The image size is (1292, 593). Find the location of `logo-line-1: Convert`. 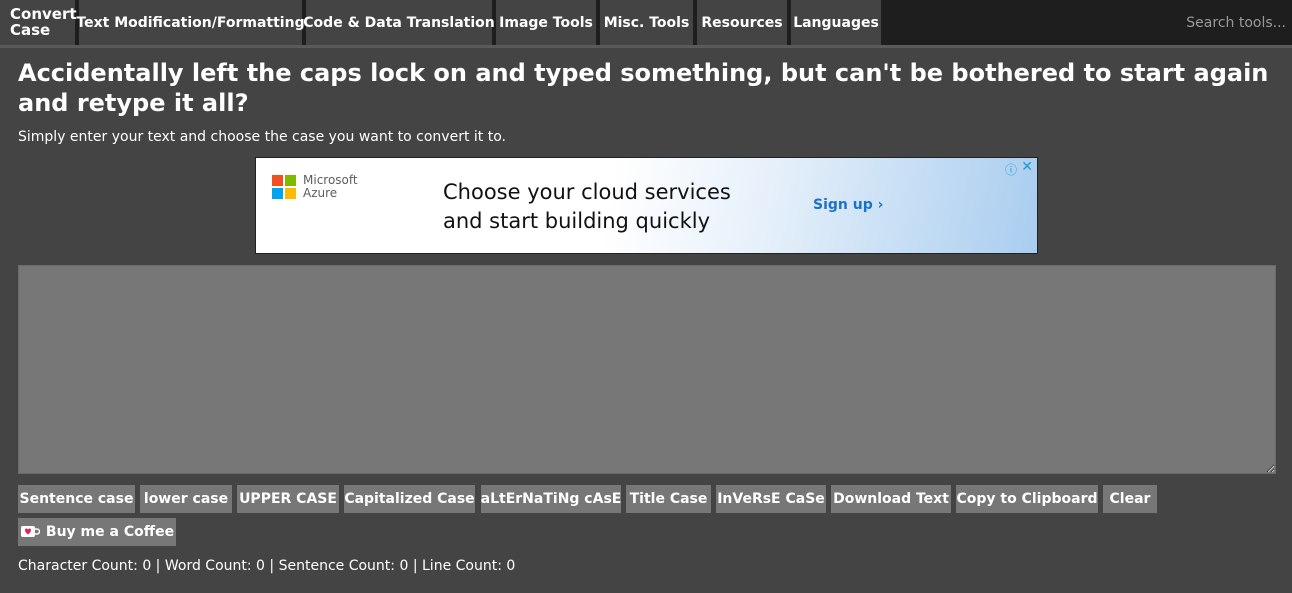

logo-line-1: Convert is located at coordinates (43, 14).